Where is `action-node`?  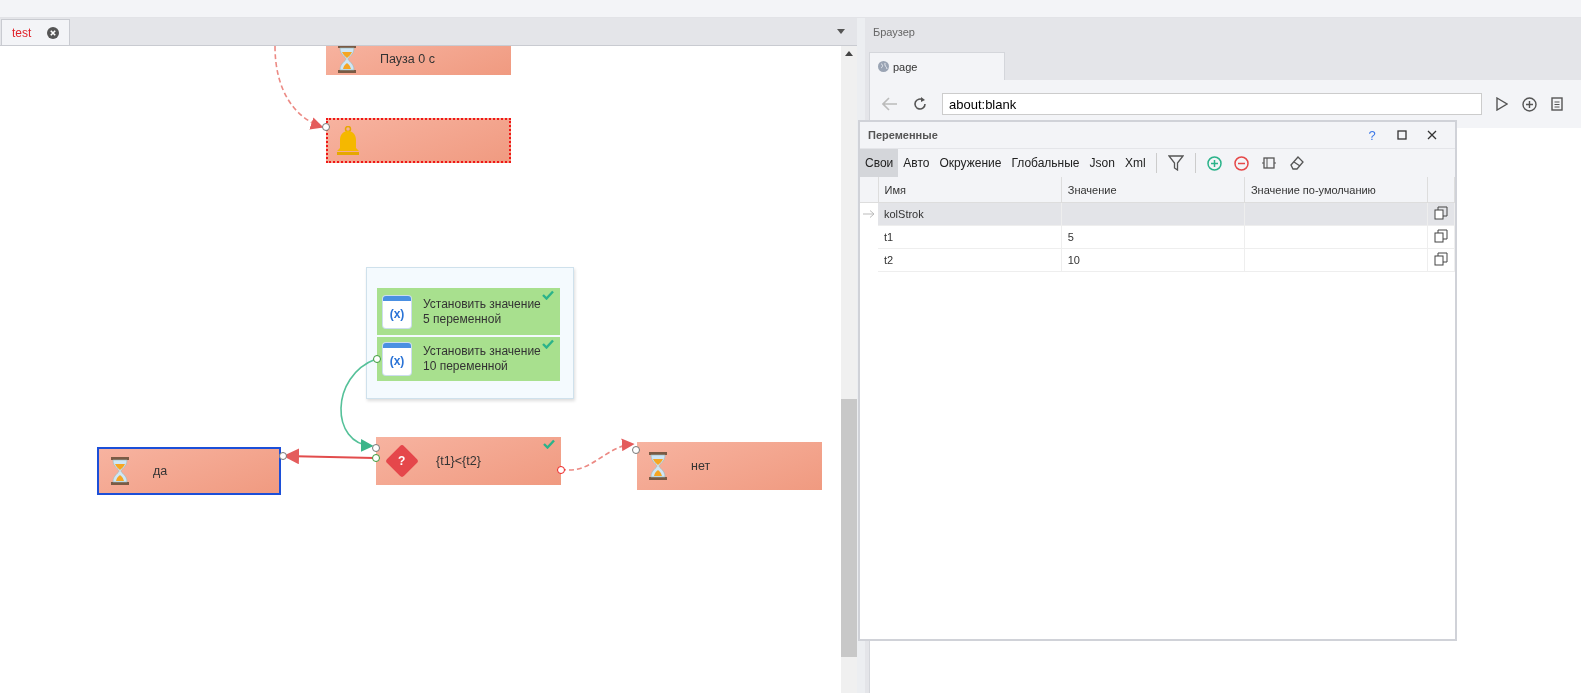 action-node is located at coordinates (418, 140).